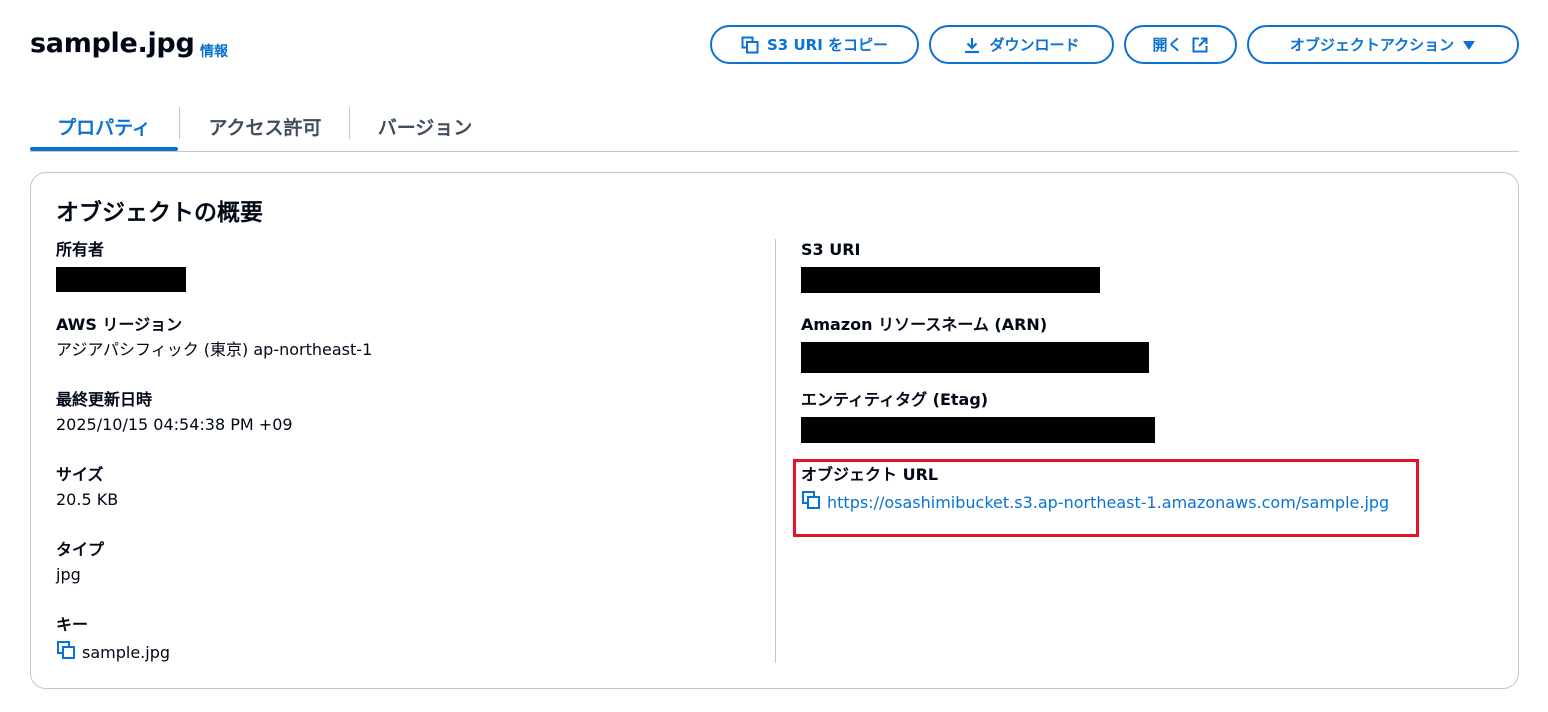 This screenshot has height=712, width=1548. I want to click on owner-field: 所有者, so click(121, 265).